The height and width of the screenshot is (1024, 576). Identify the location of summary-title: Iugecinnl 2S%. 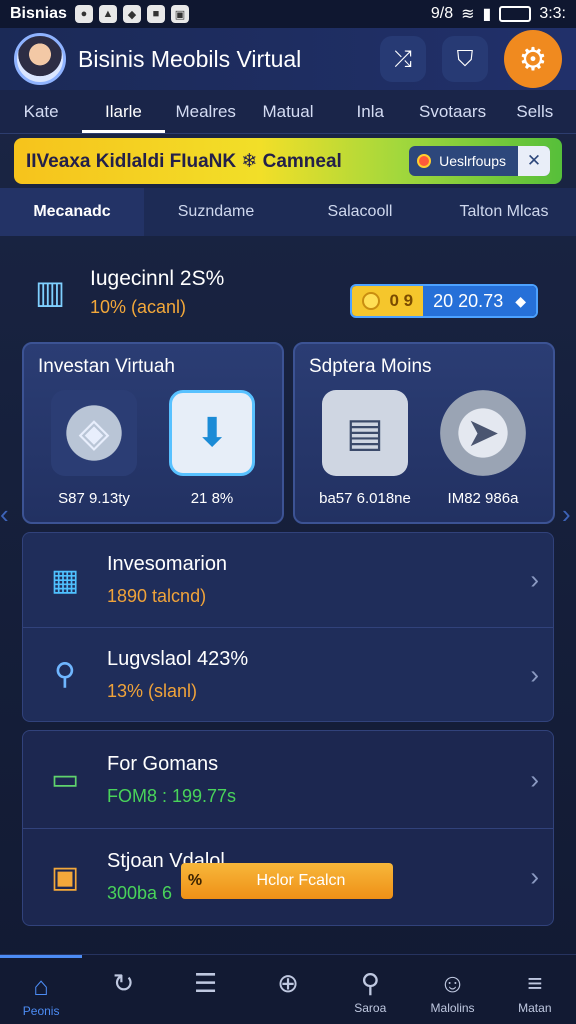
(157, 278).